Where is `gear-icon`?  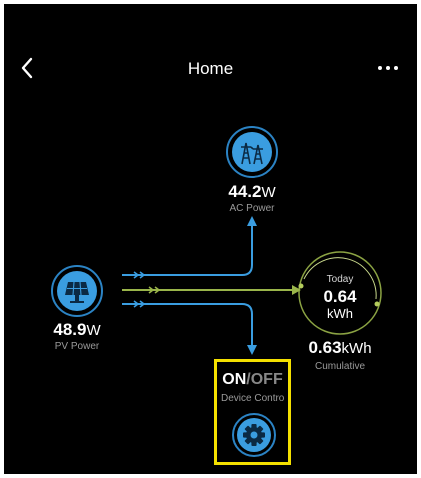 gear-icon is located at coordinates (254, 435).